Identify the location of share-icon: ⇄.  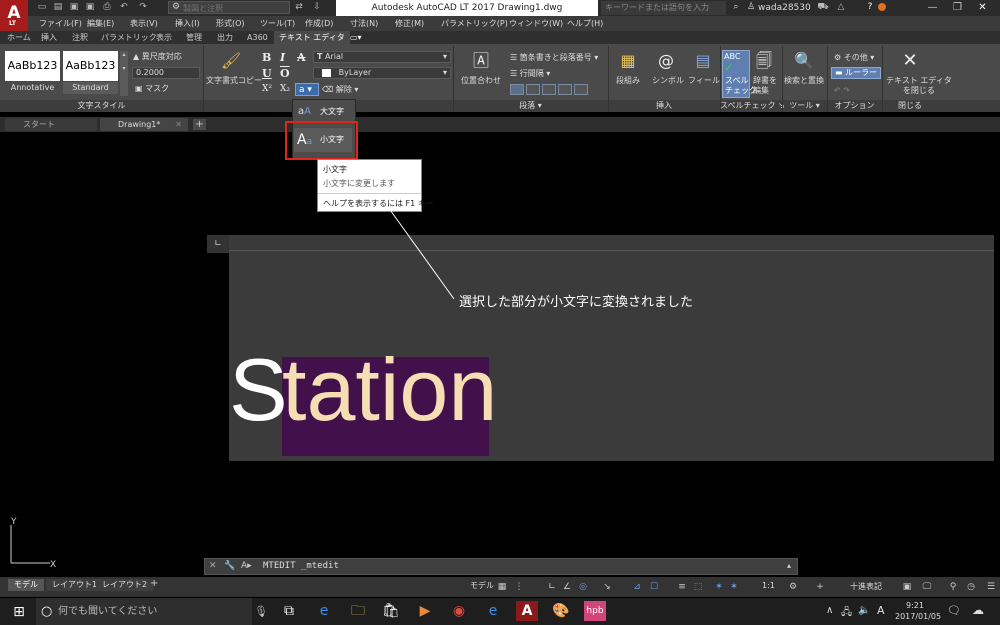
(299, 7).